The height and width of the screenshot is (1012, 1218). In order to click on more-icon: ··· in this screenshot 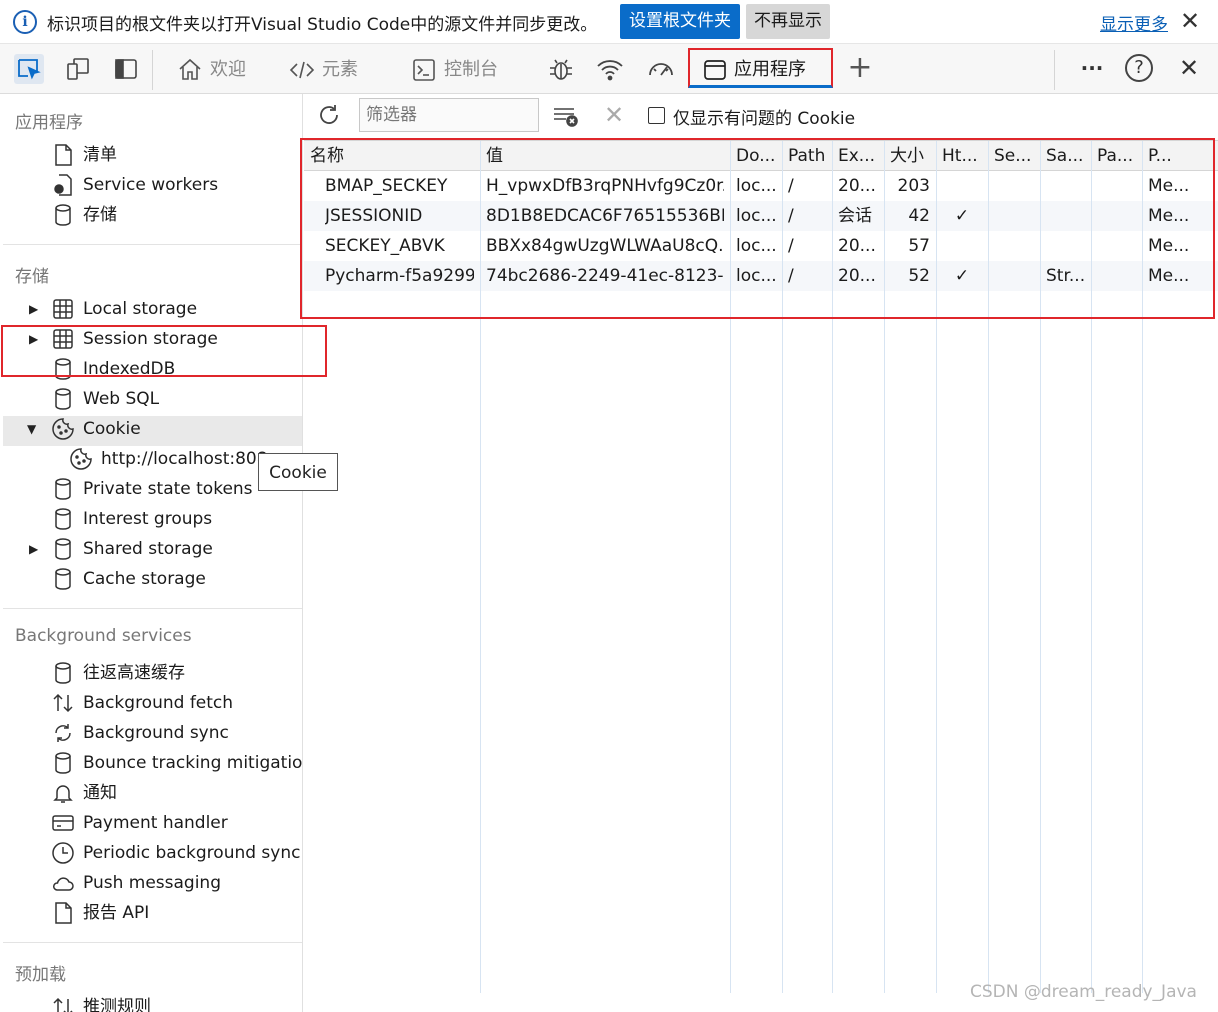, I will do `click(1092, 69)`.